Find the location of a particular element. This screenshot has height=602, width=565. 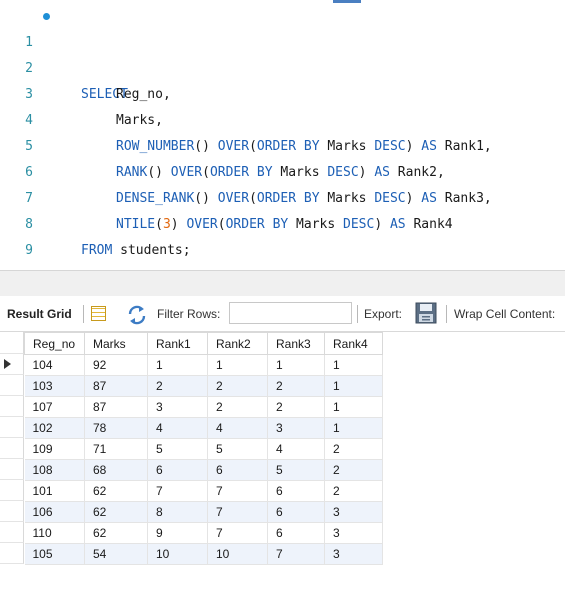

table-row: 109 71 5 5 4 2 is located at coordinates (203, 449).